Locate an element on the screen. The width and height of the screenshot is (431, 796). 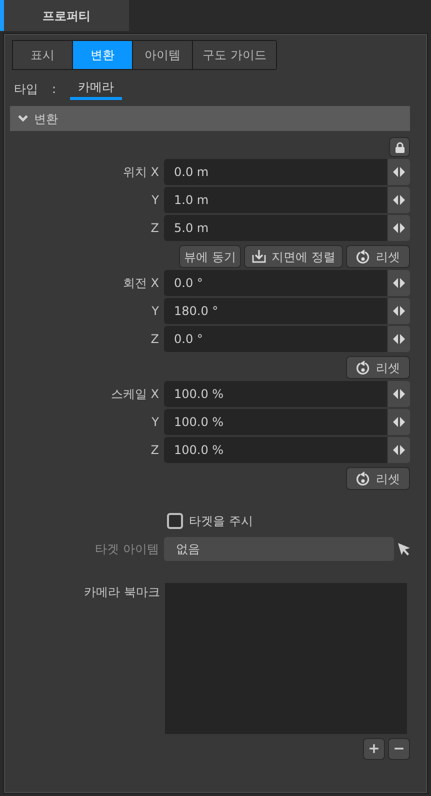
field-label: 회전 X is located at coordinates (141, 283).